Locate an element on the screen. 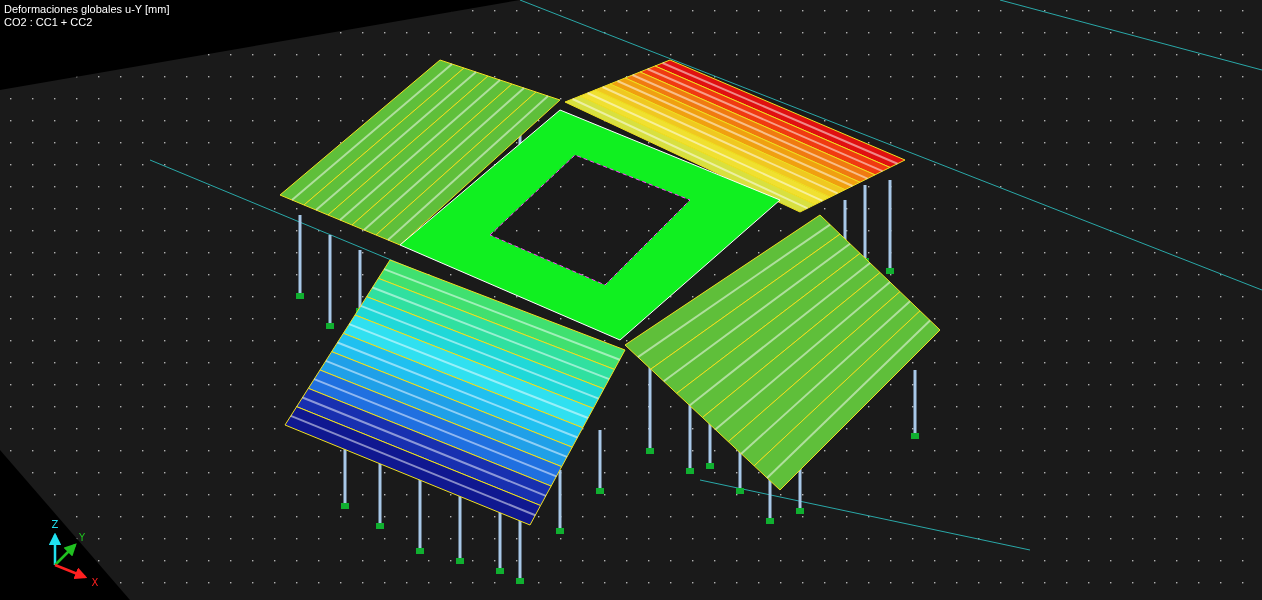 This screenshot has width=1262, height=600. axis-label: Z is located at coordinates (55, 524).